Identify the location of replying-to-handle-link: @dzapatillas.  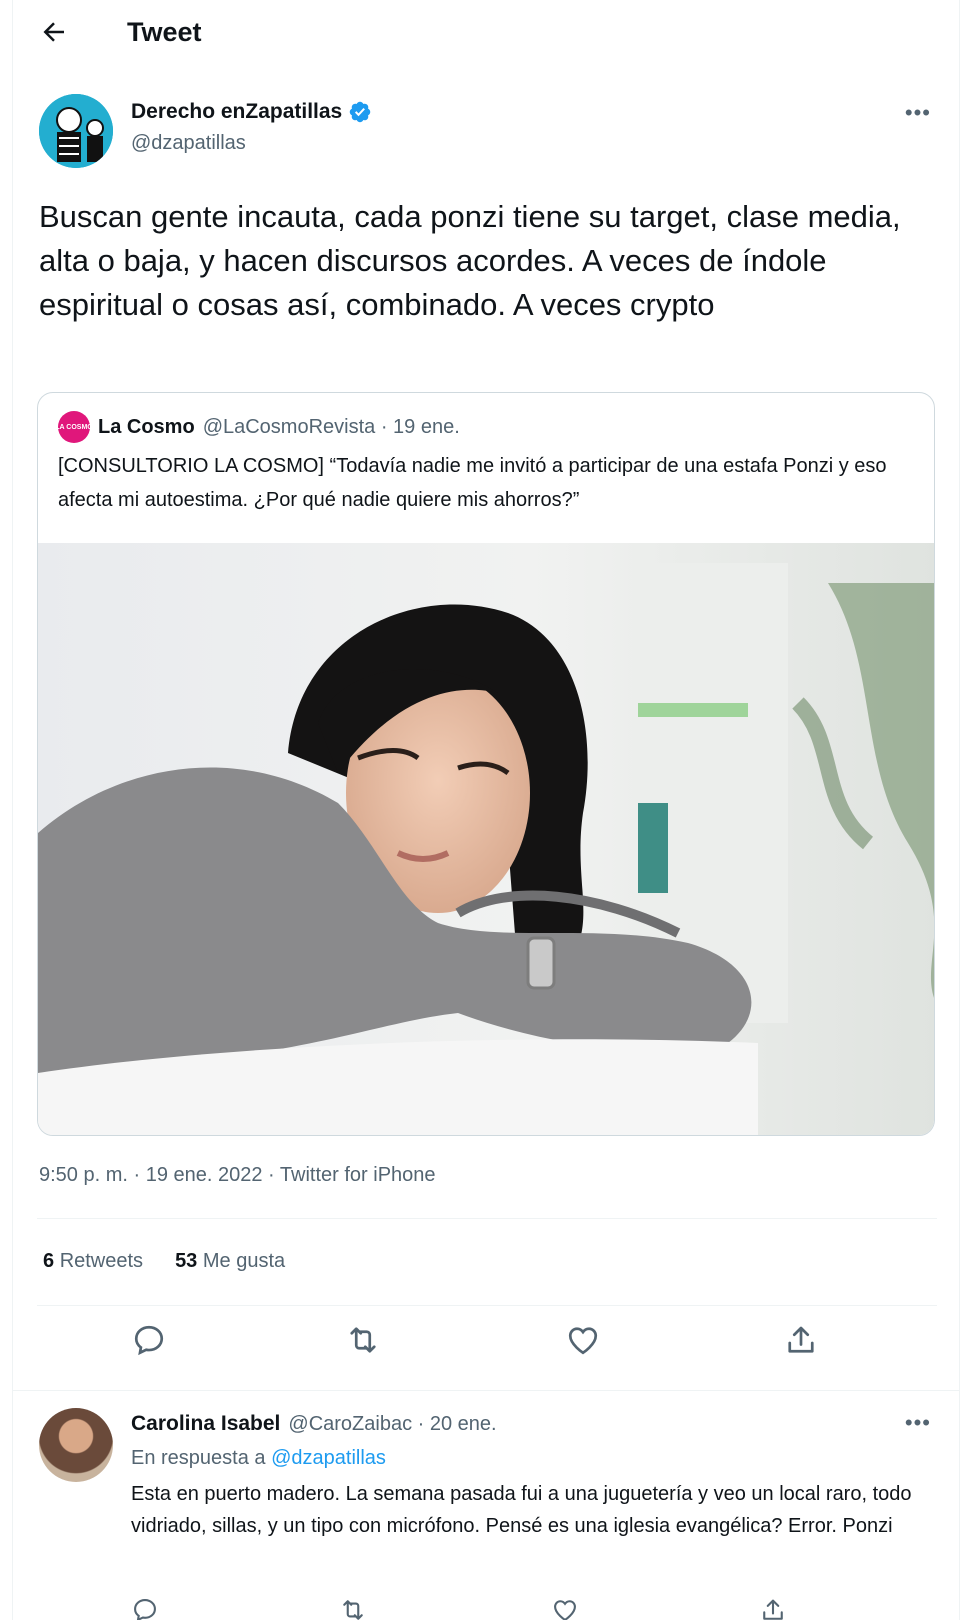
(328, 1458).